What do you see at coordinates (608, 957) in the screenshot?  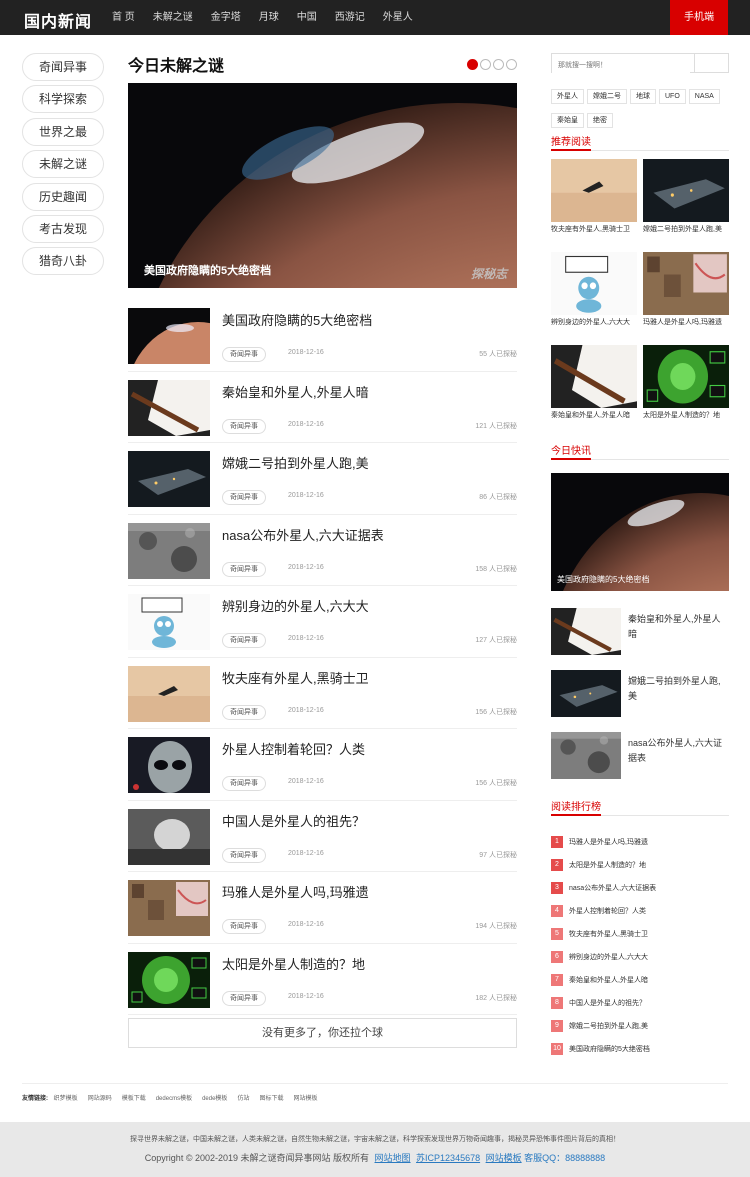 I see `rank-title: 辨别身边的外星人,六大大` at bounding box center [608, 957].